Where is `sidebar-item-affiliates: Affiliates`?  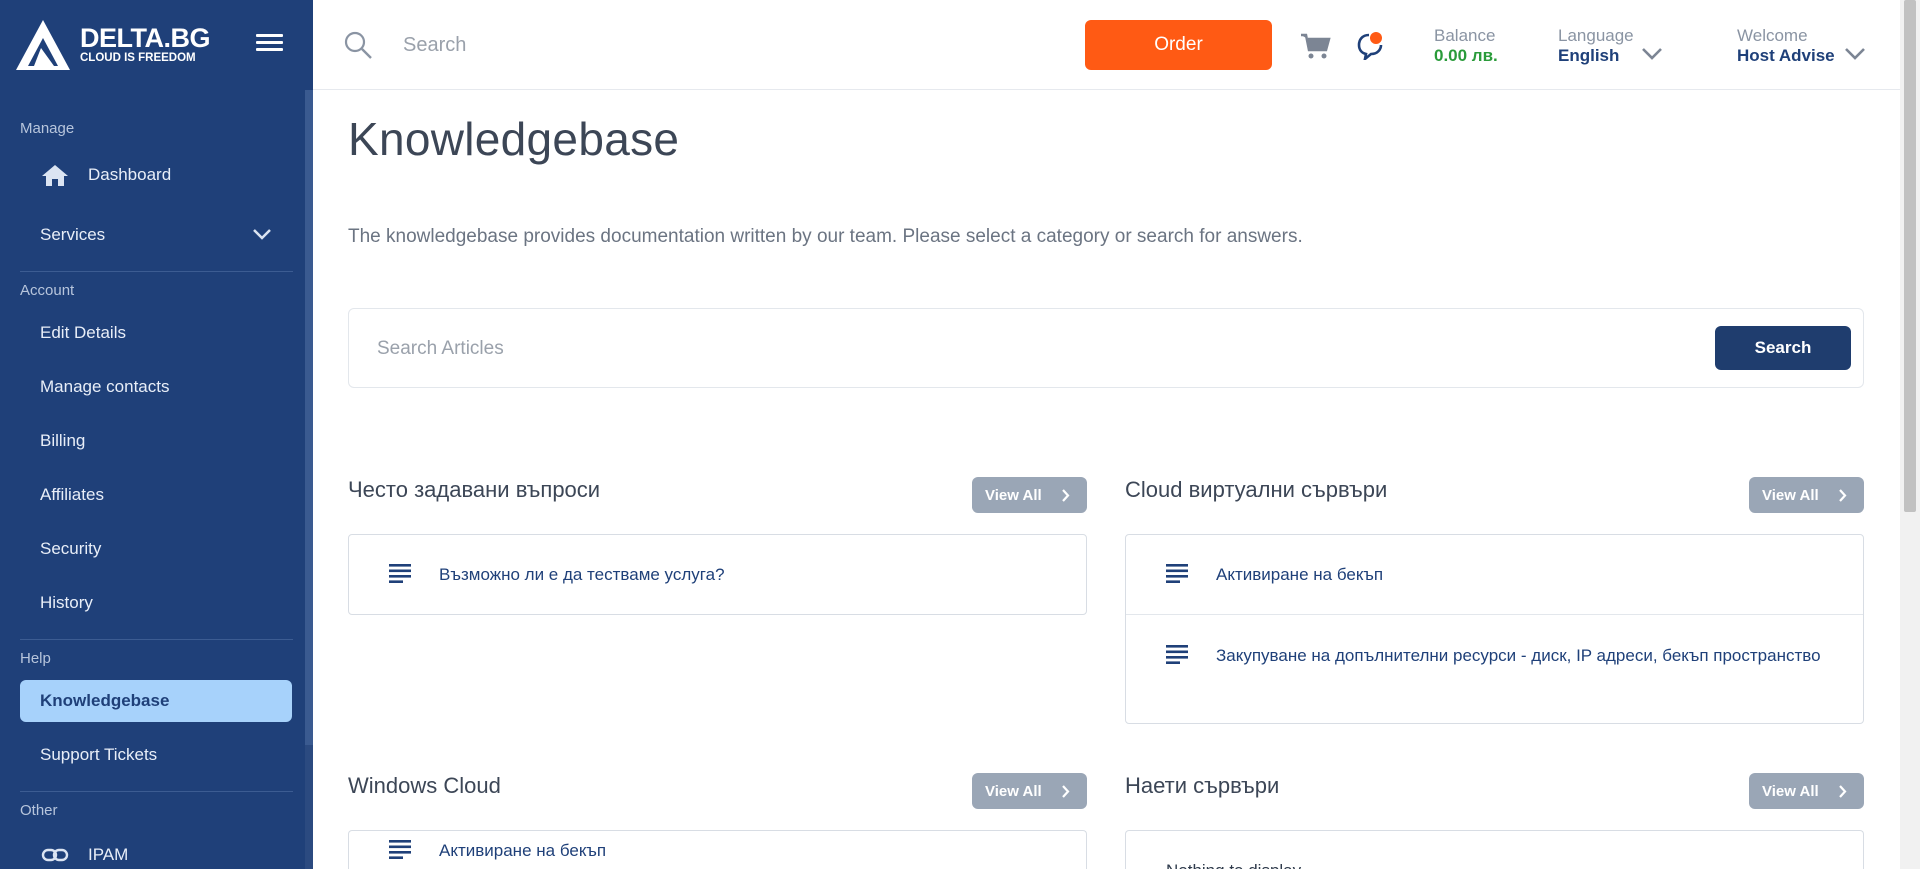
sidebar-item-affiliates: Affiliates is located at coordinates (156, 495).